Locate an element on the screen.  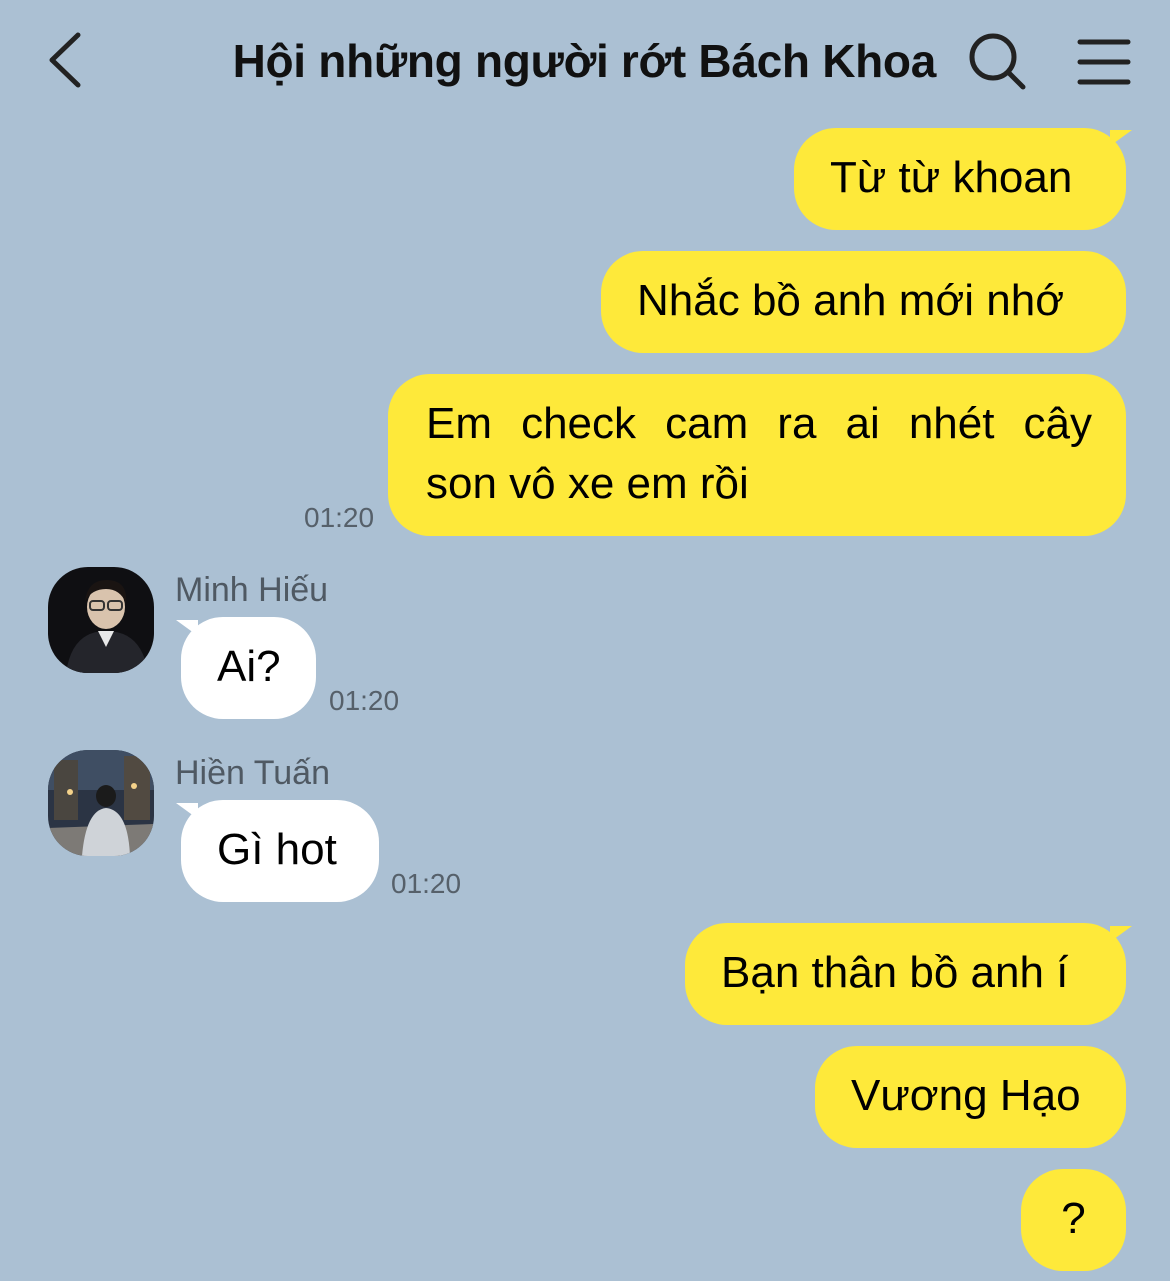
hamburger-menu-icon is located at coordinates (1104, 62).